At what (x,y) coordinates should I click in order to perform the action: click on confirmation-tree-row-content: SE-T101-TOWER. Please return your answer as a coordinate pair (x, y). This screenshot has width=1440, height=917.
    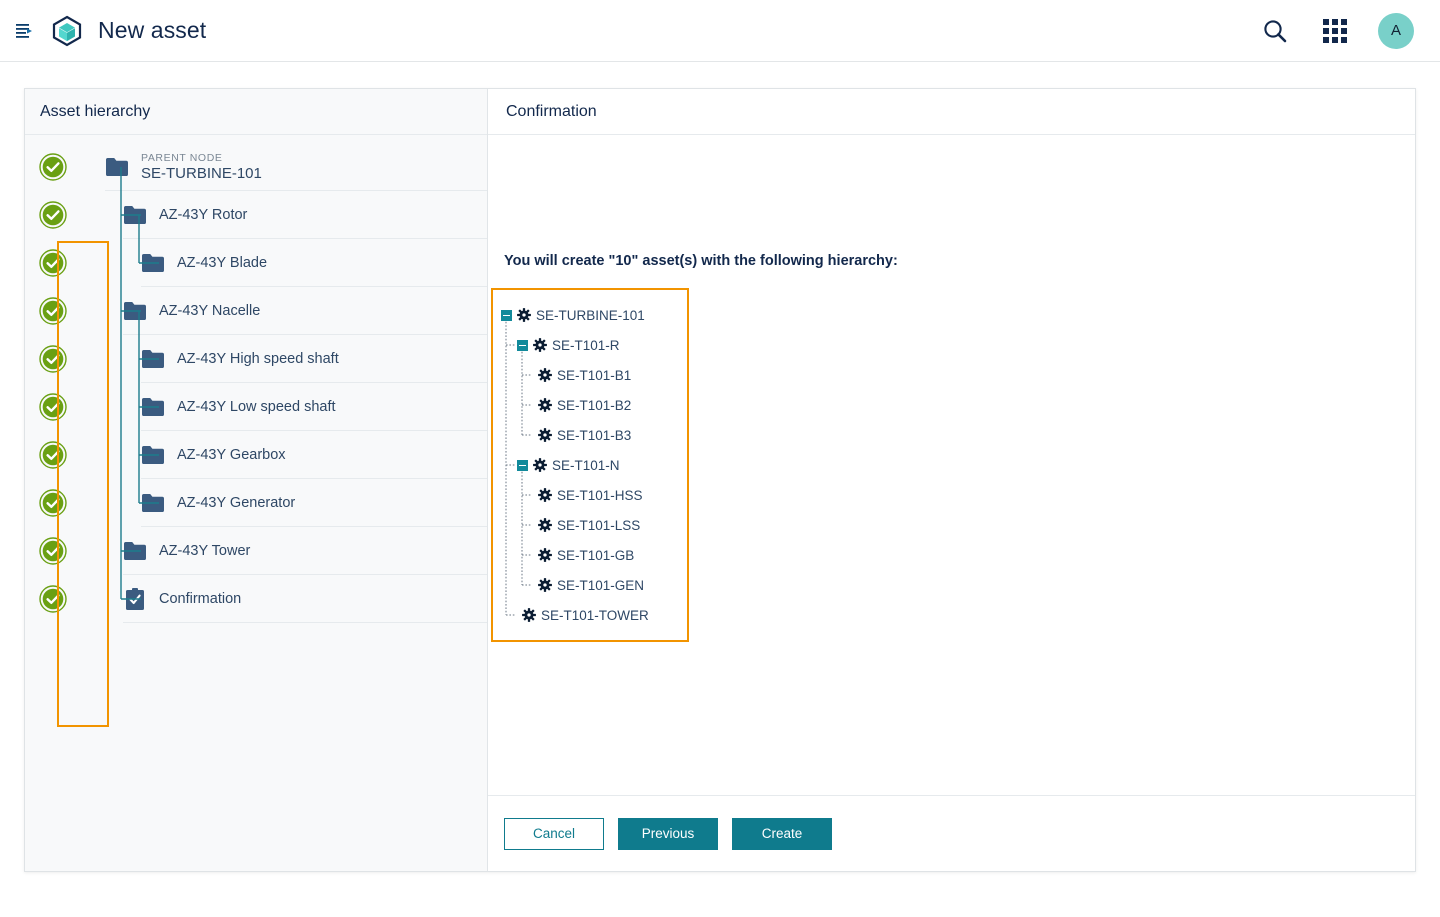
    Looking at the image, I should click on (583, 615).